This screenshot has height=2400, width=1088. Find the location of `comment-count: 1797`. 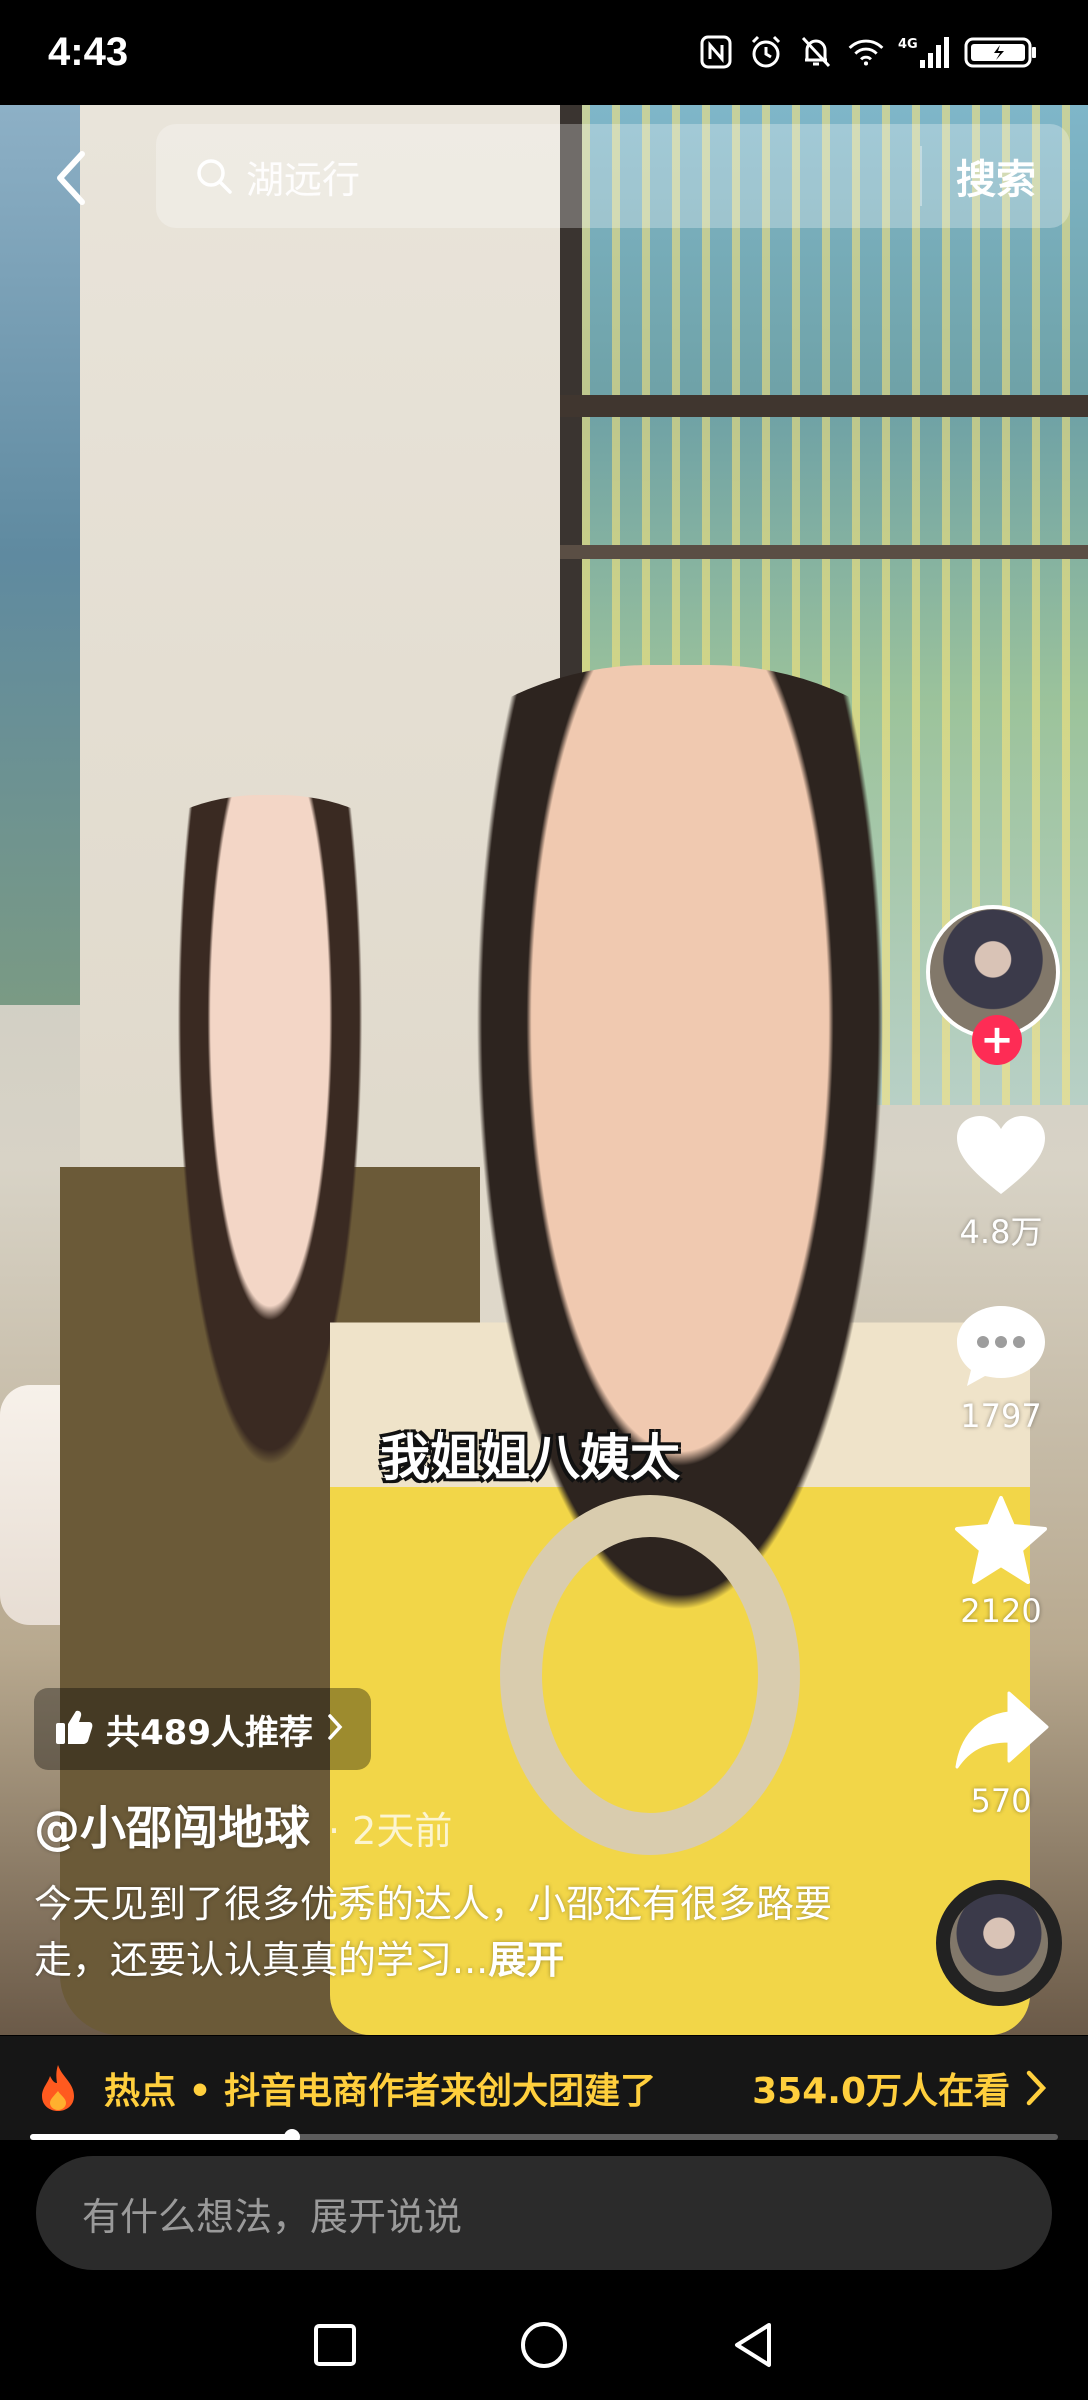

comment-count: 1797 is located at coordinates (1001, 1416).